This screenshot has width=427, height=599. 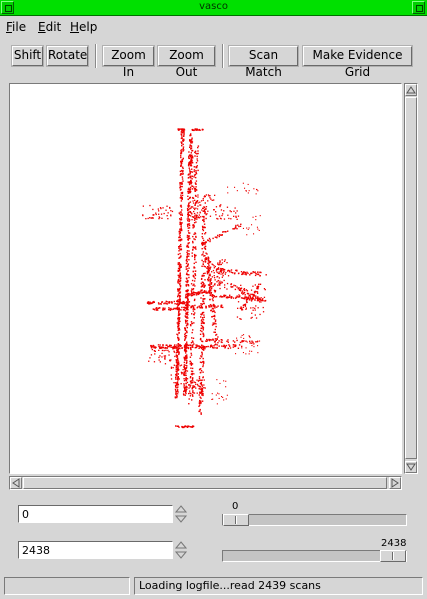 I want to click on scan-point-cloud, so click(x=204, y=278).